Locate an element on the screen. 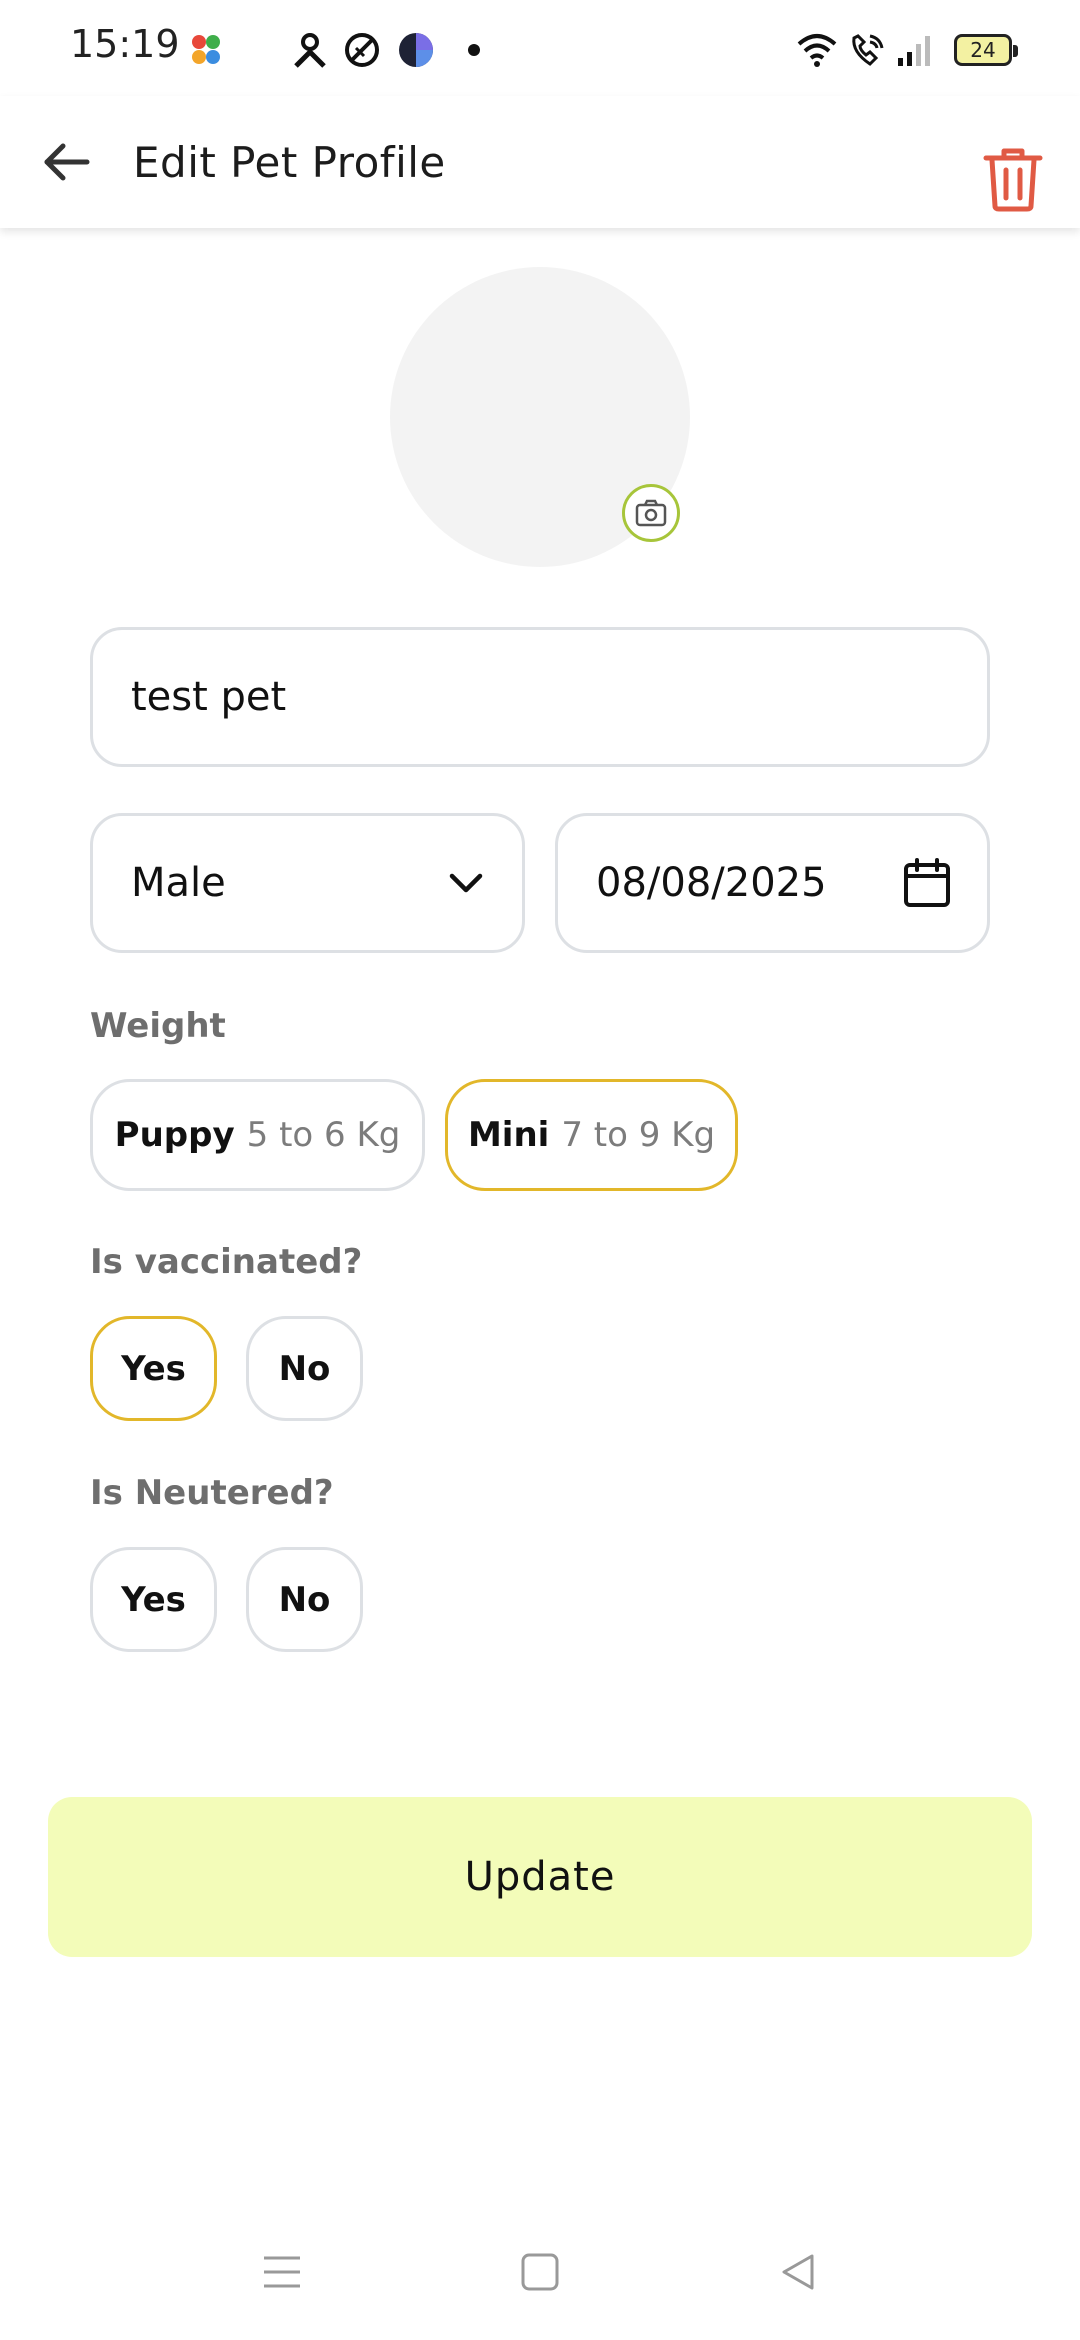 This screenshot has height=2340, width=1080. menu-icon is located at coordinates (282, 2272).